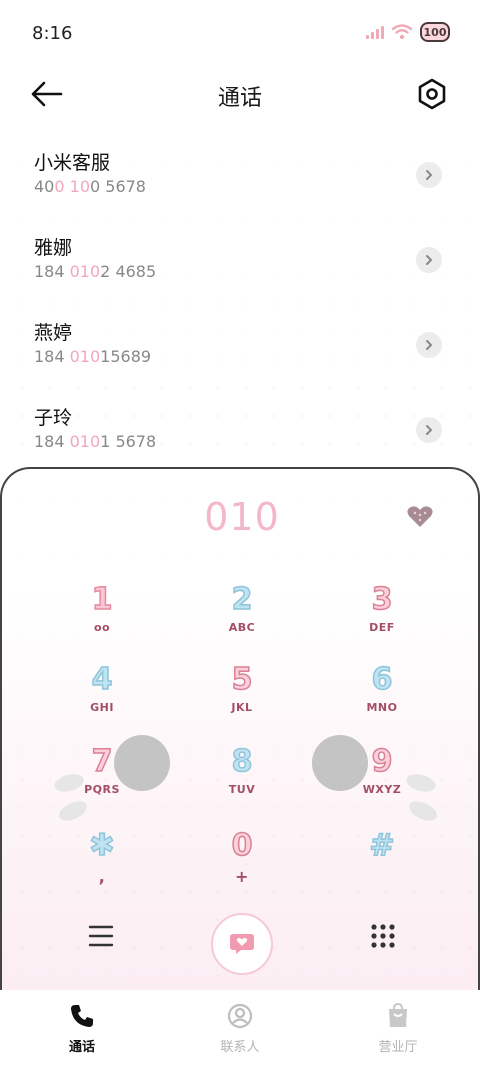 Image resolution: width=480 pixels, height=1067 pixels. Describe the element at coordinates (239, 98) in the screenshot. I see `page-title: 通话` at that location.